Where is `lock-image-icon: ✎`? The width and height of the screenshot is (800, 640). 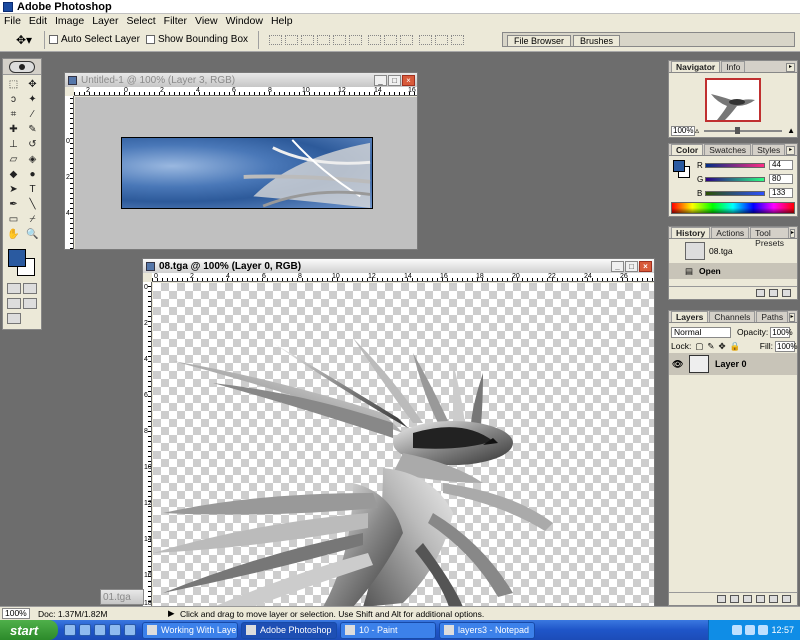
lock-image-icon: ✎ is located at coordinates (710, 346).